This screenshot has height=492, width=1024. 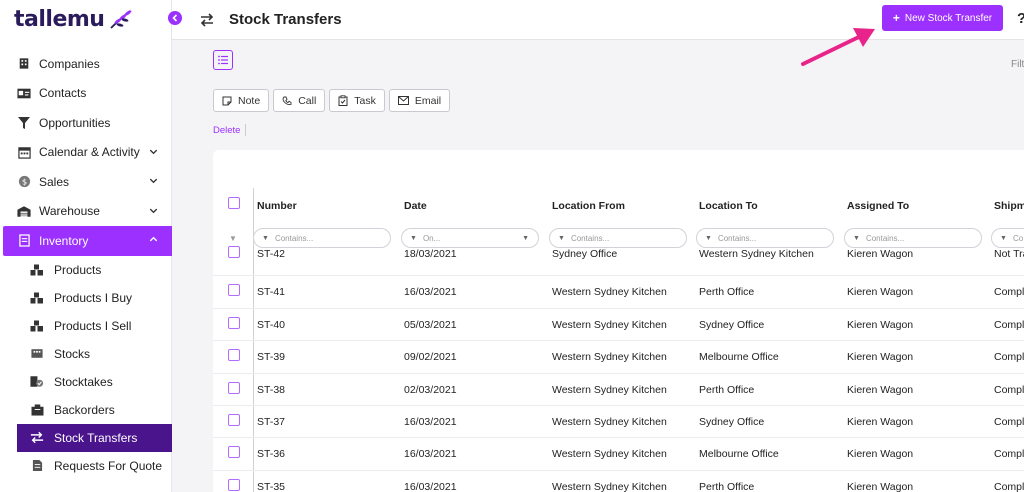 What do you see at coordinates (86, 326) in the screenshot?
I see `sidebar-subitem-products-i-sell: Products I Sell` at bounding box center [86, 326].